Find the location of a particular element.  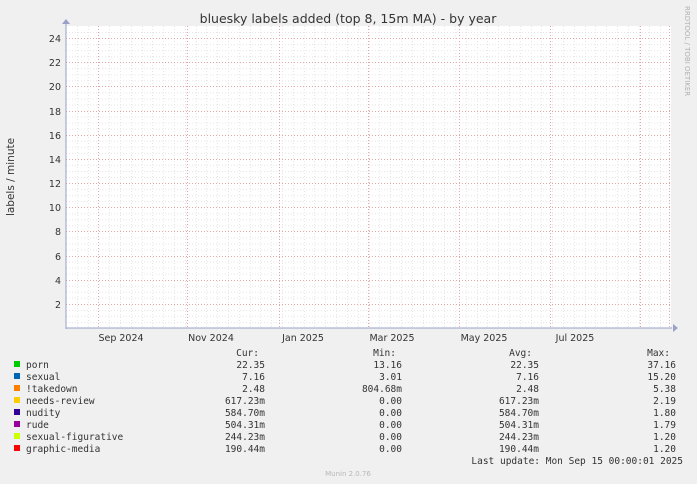

legend-cur-value: 22.35 is located at coordinates (250, 365).